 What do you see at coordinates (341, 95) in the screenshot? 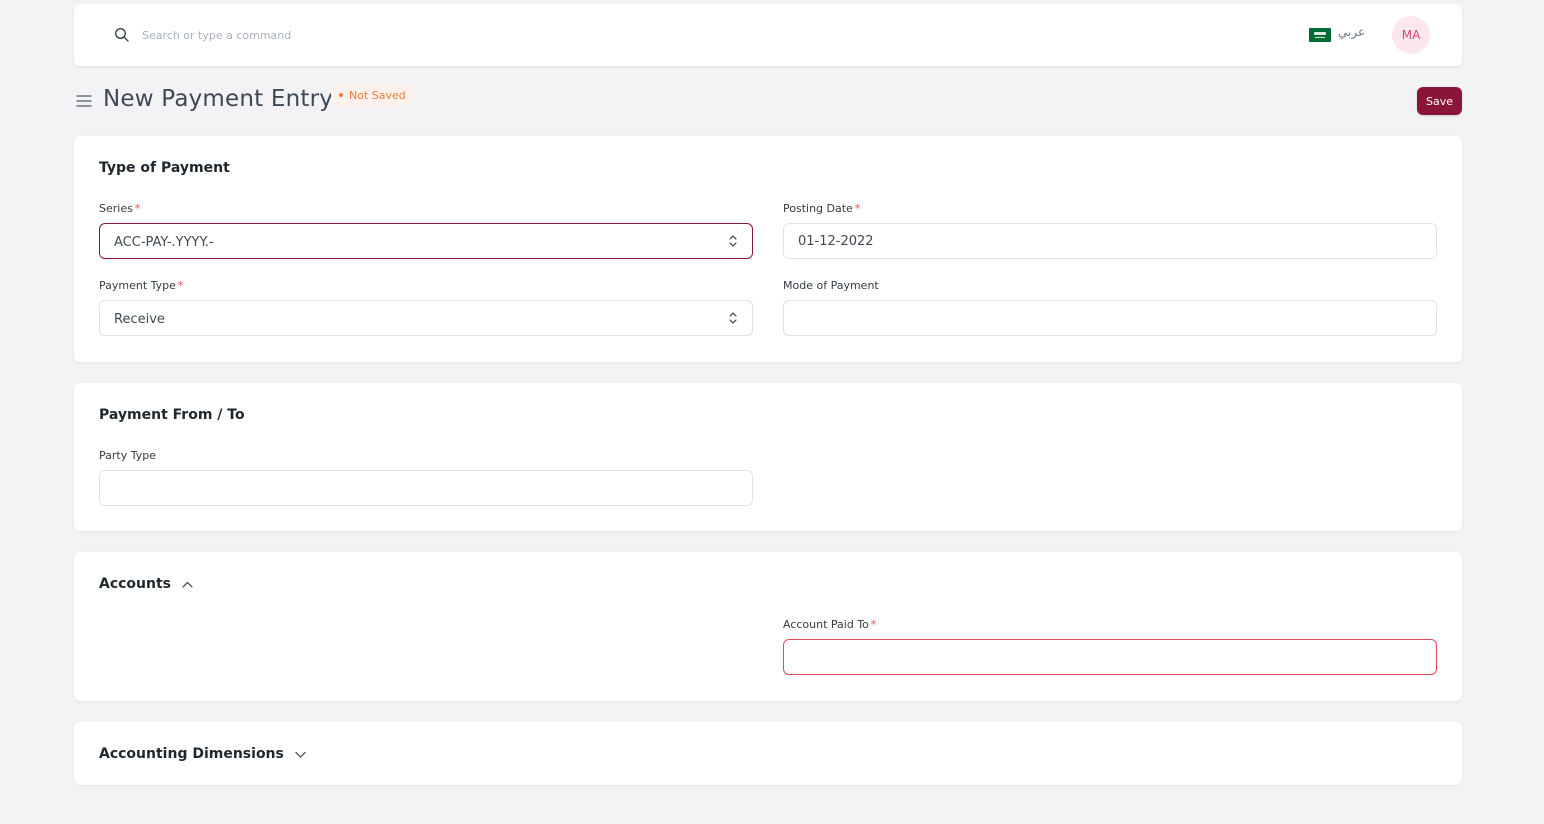
I see `status-dot-icon` at bounding box center [341, 95].